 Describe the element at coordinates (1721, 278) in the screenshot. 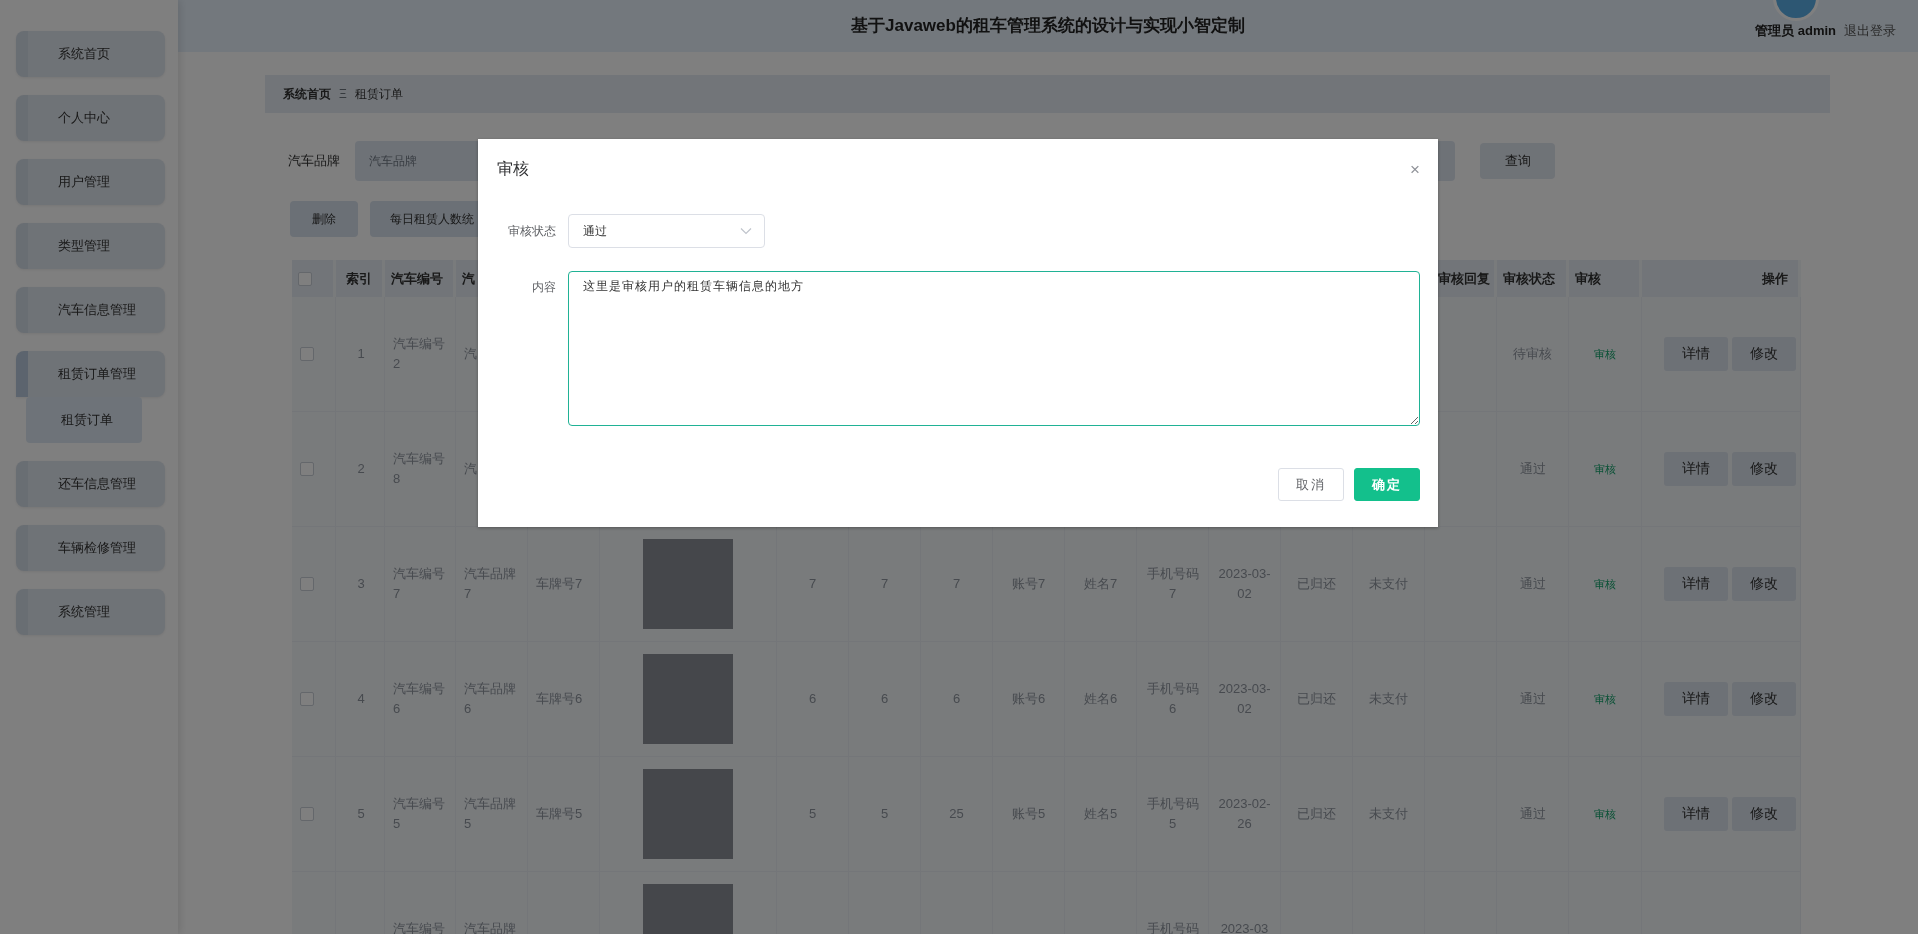

I see `column-header: 操作` at that location.